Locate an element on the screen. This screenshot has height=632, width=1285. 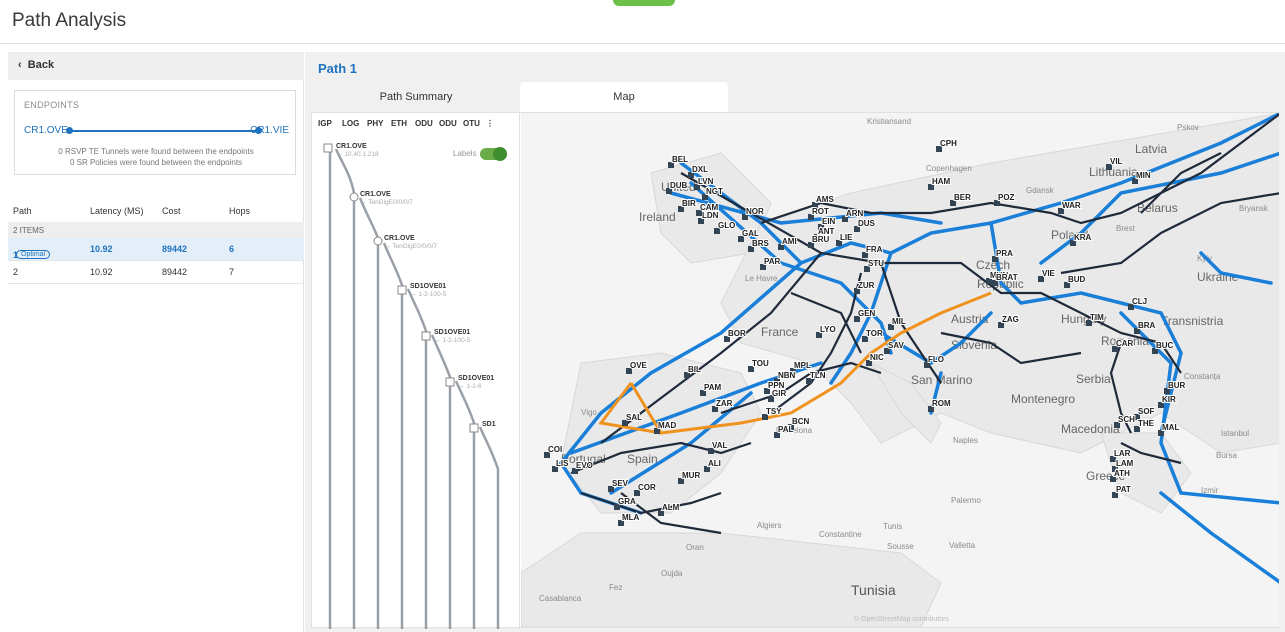
network-node: TLN is located at coordinates (816, 377).